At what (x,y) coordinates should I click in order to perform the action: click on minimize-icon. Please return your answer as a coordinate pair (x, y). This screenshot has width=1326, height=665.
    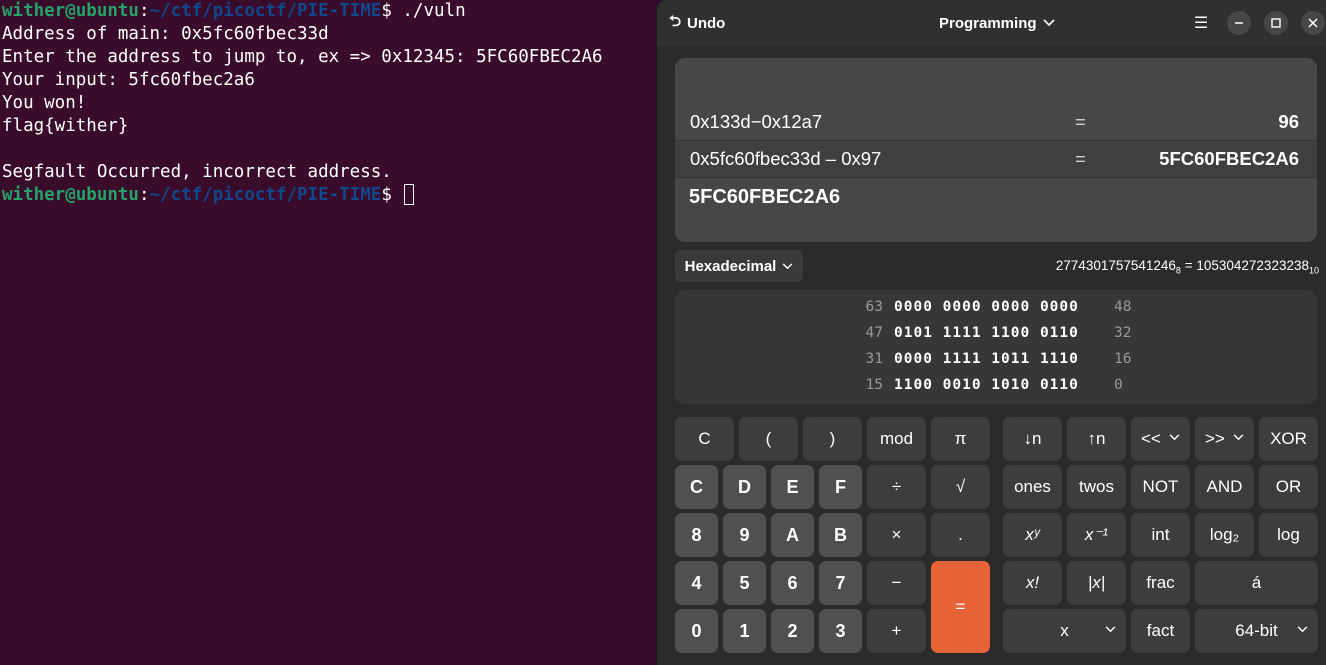
    Looking at the image, I should click on (1239, 23).